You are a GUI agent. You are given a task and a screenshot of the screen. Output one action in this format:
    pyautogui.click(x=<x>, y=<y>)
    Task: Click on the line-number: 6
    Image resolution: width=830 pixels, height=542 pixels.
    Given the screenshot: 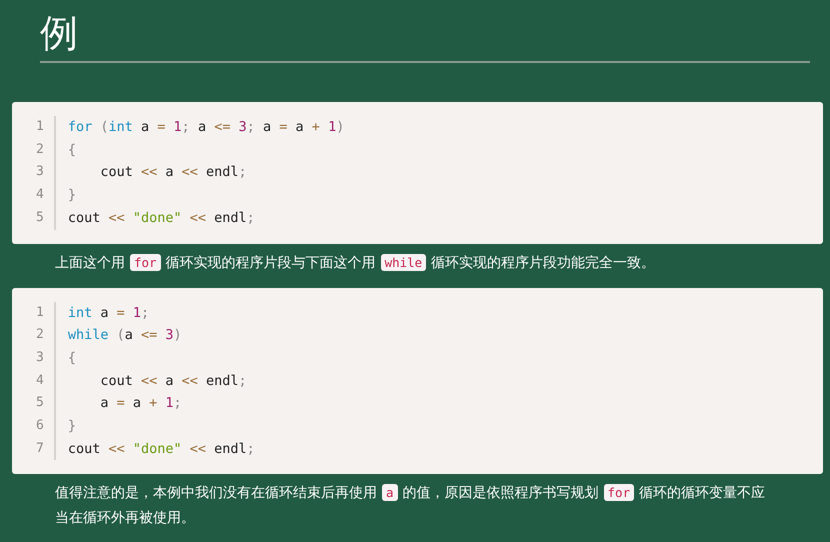 What is the action you would take?
    pyautogui.click(x=40, y=426)
    